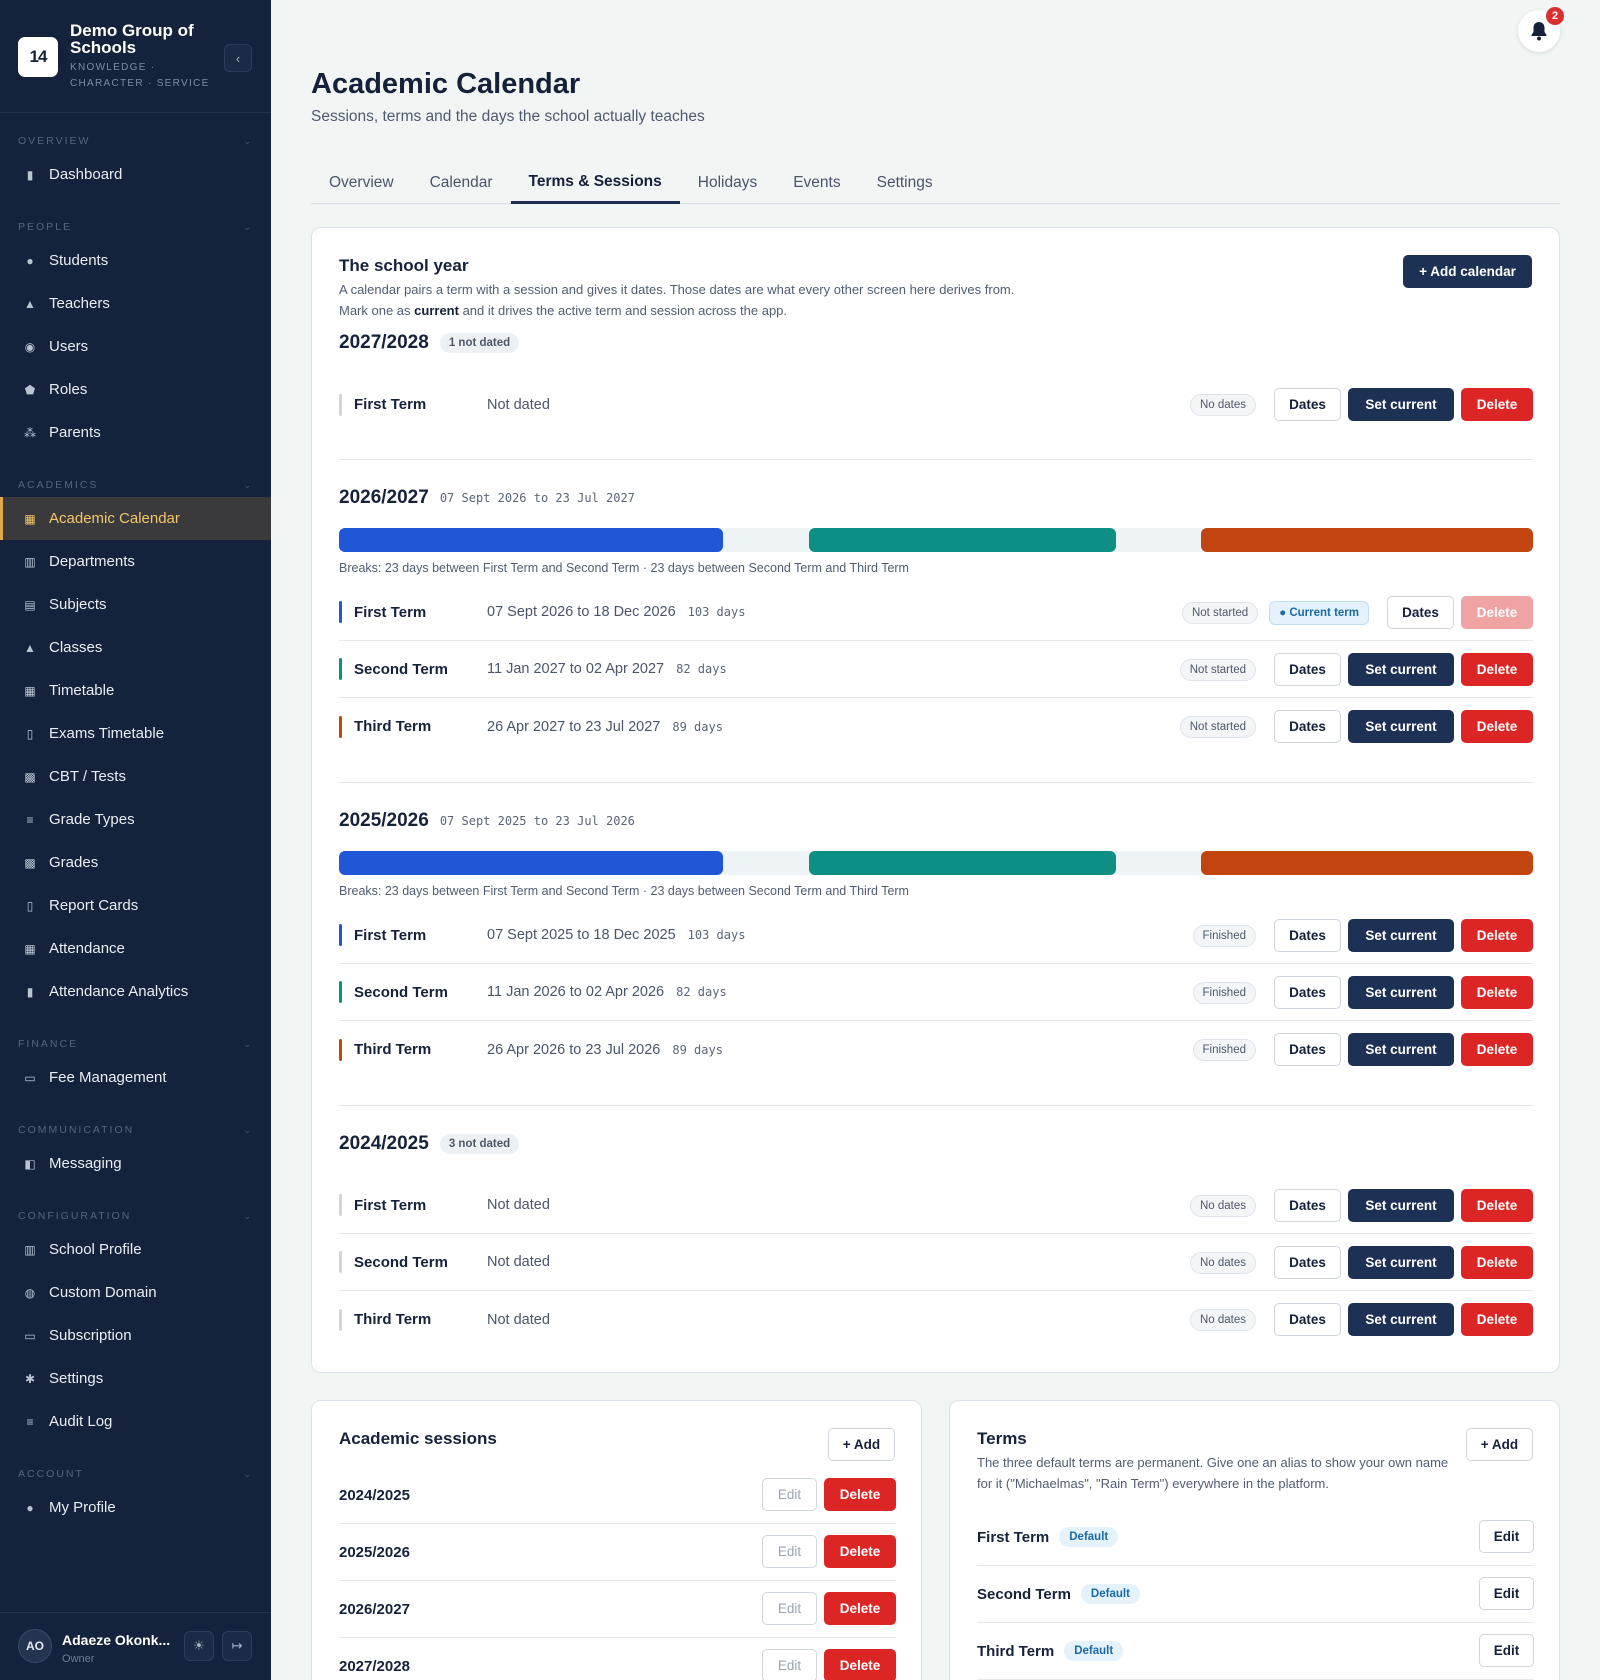  What do you see at coordinates (238, 58) in the screenshot?
I see `collapse-sidebar-button: ‹` at bounding box center [238, 58].